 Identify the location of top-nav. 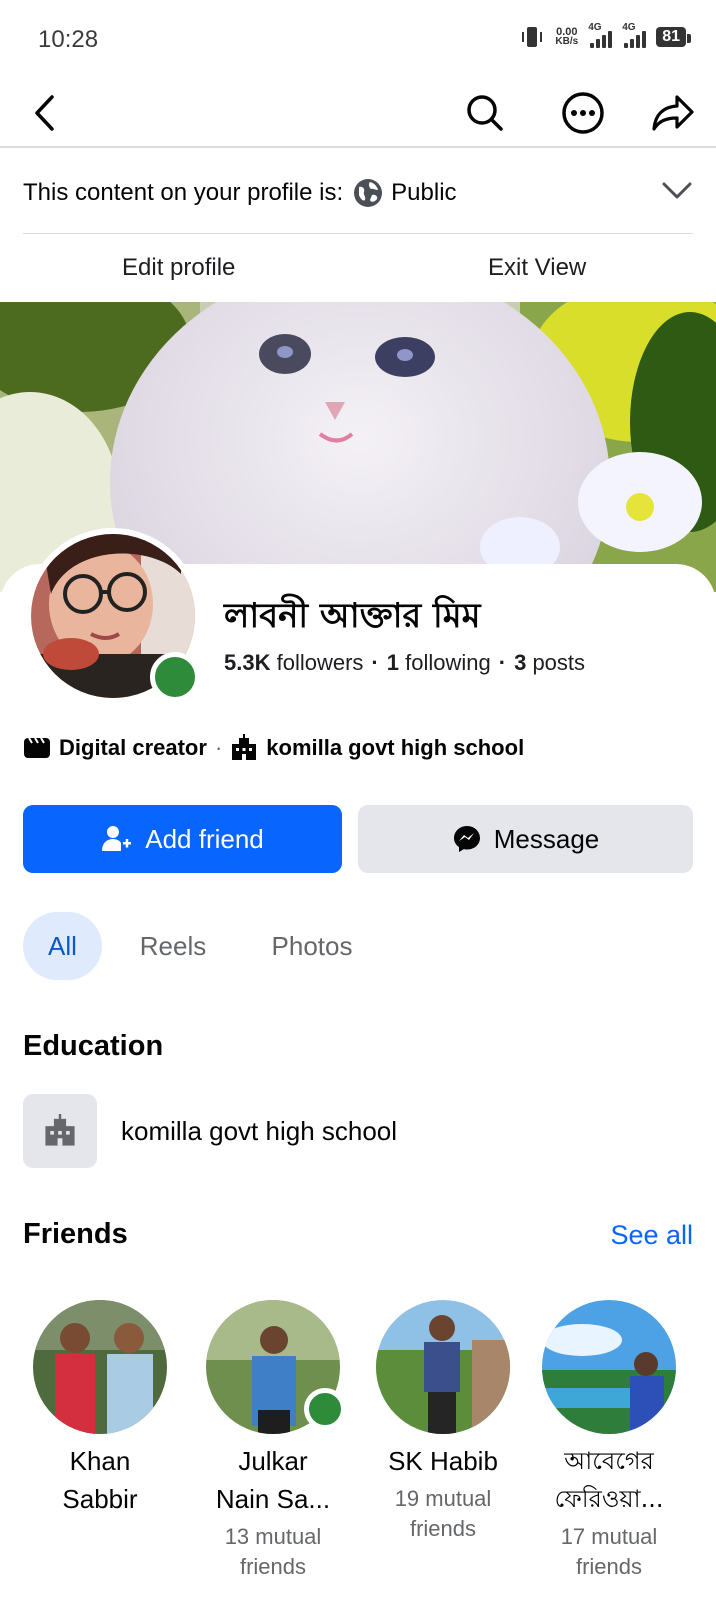
(358, 114).